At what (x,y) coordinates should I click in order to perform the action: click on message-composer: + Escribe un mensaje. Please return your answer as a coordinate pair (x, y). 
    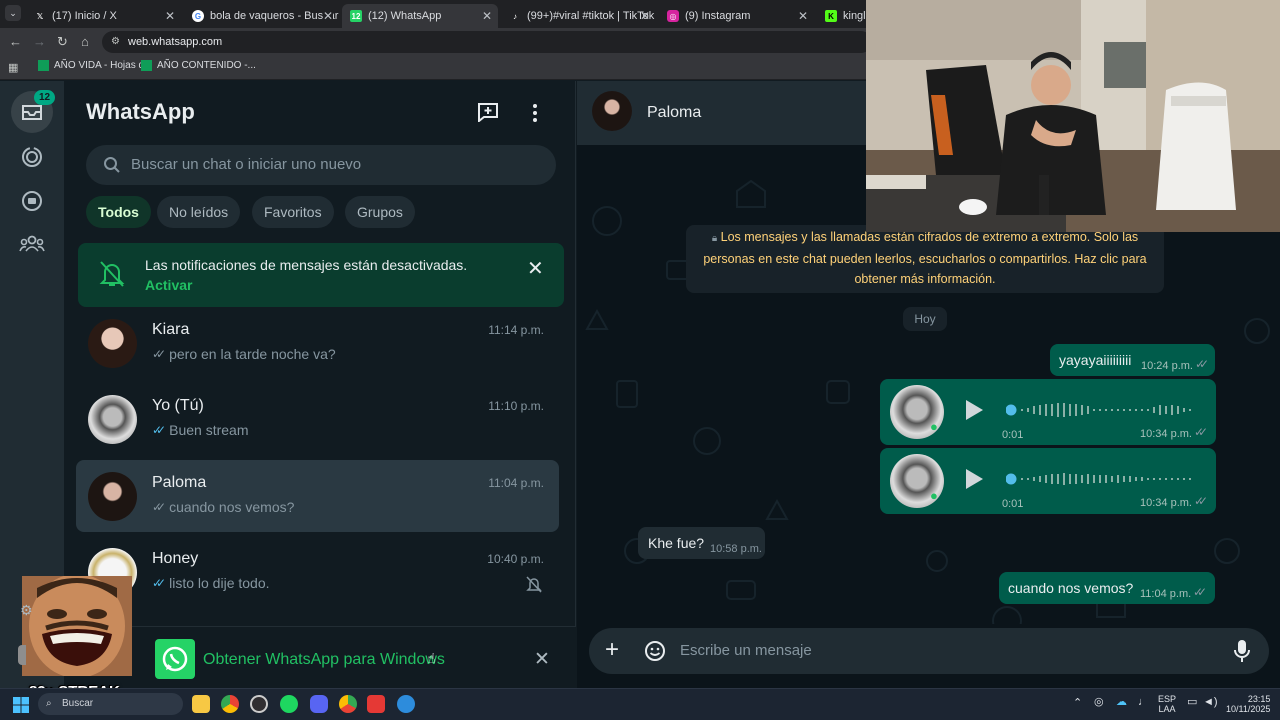
    Looking at the image, I should click on (929, 651).